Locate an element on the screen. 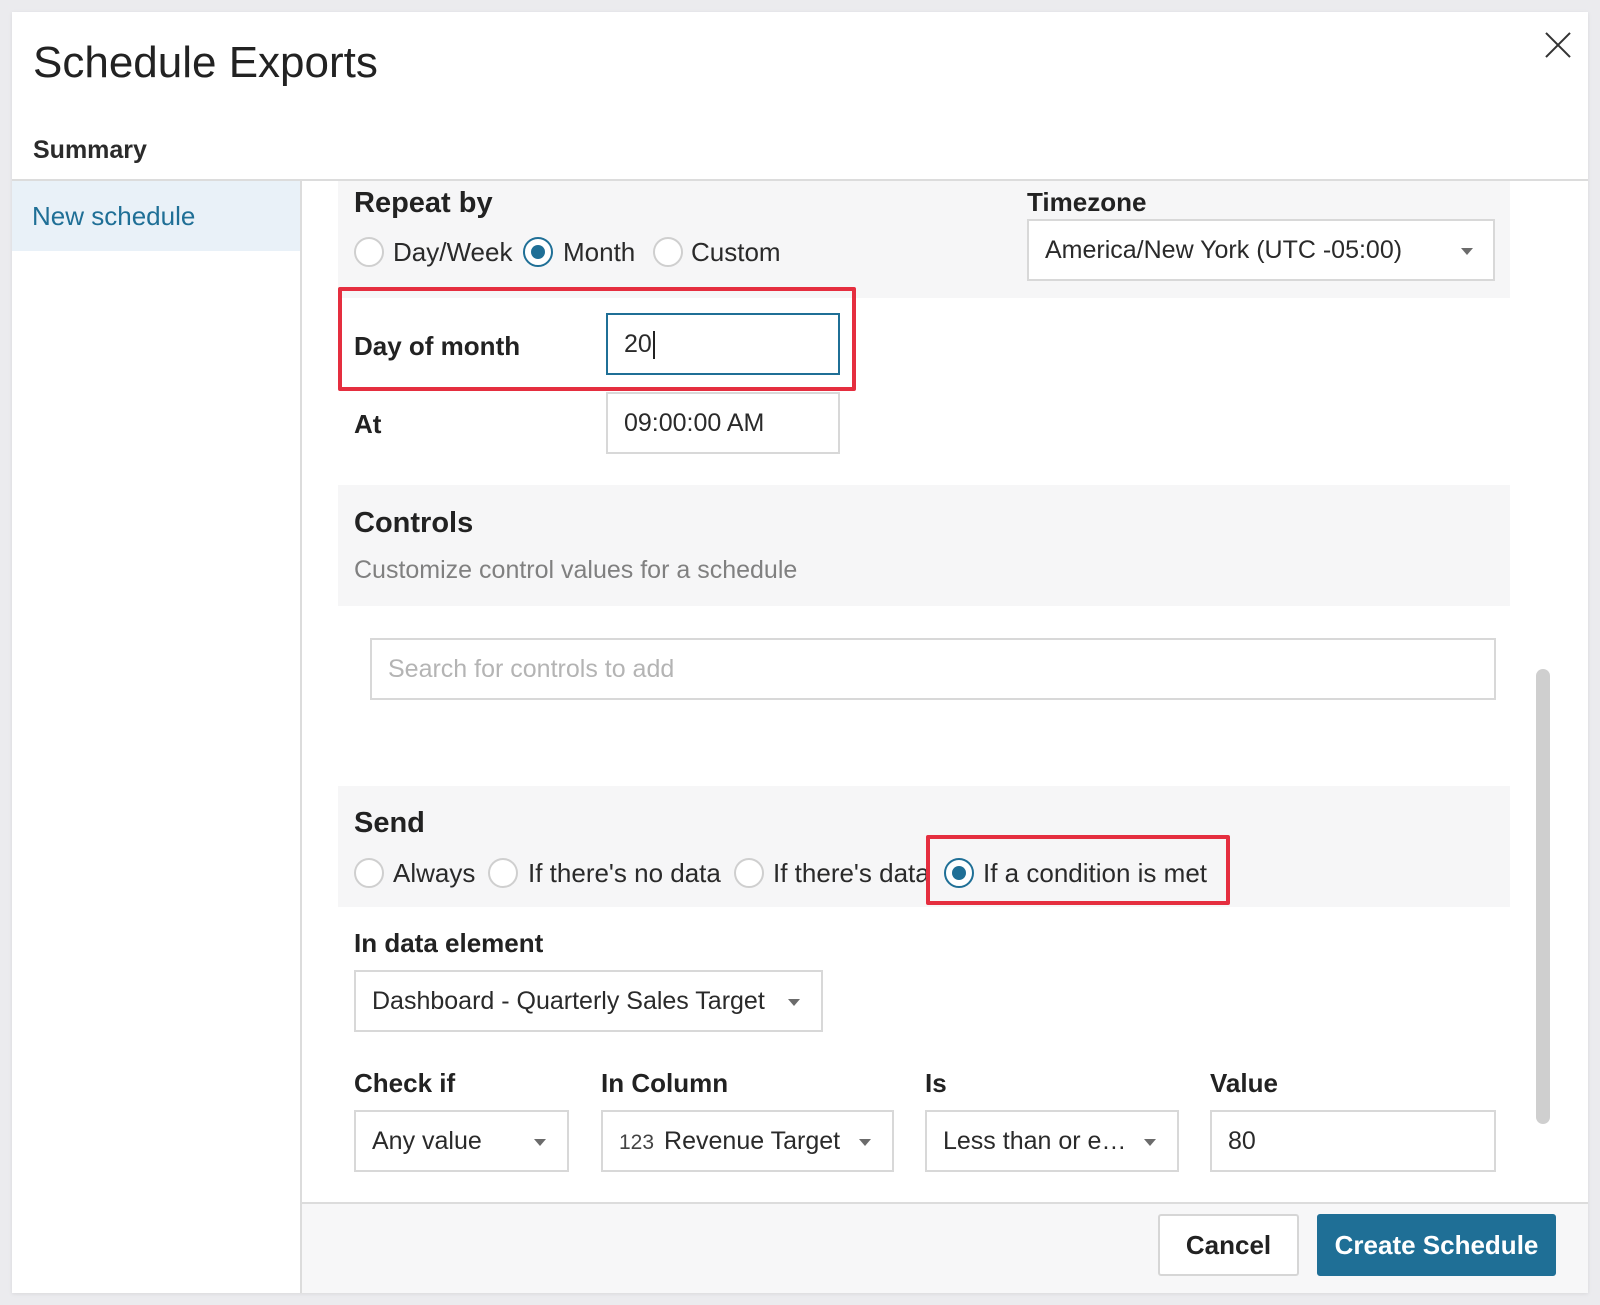 The height and width of the screenshot is (1305, 1600). radio-day-week-label: Day/Week is located at coordinates (453, 252).